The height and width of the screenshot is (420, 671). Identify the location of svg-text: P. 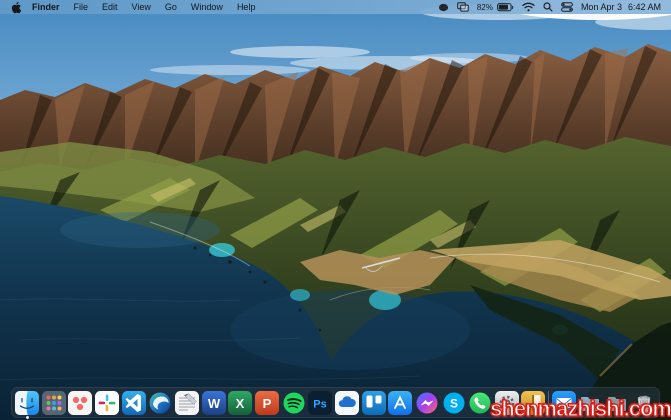
(267, 403).